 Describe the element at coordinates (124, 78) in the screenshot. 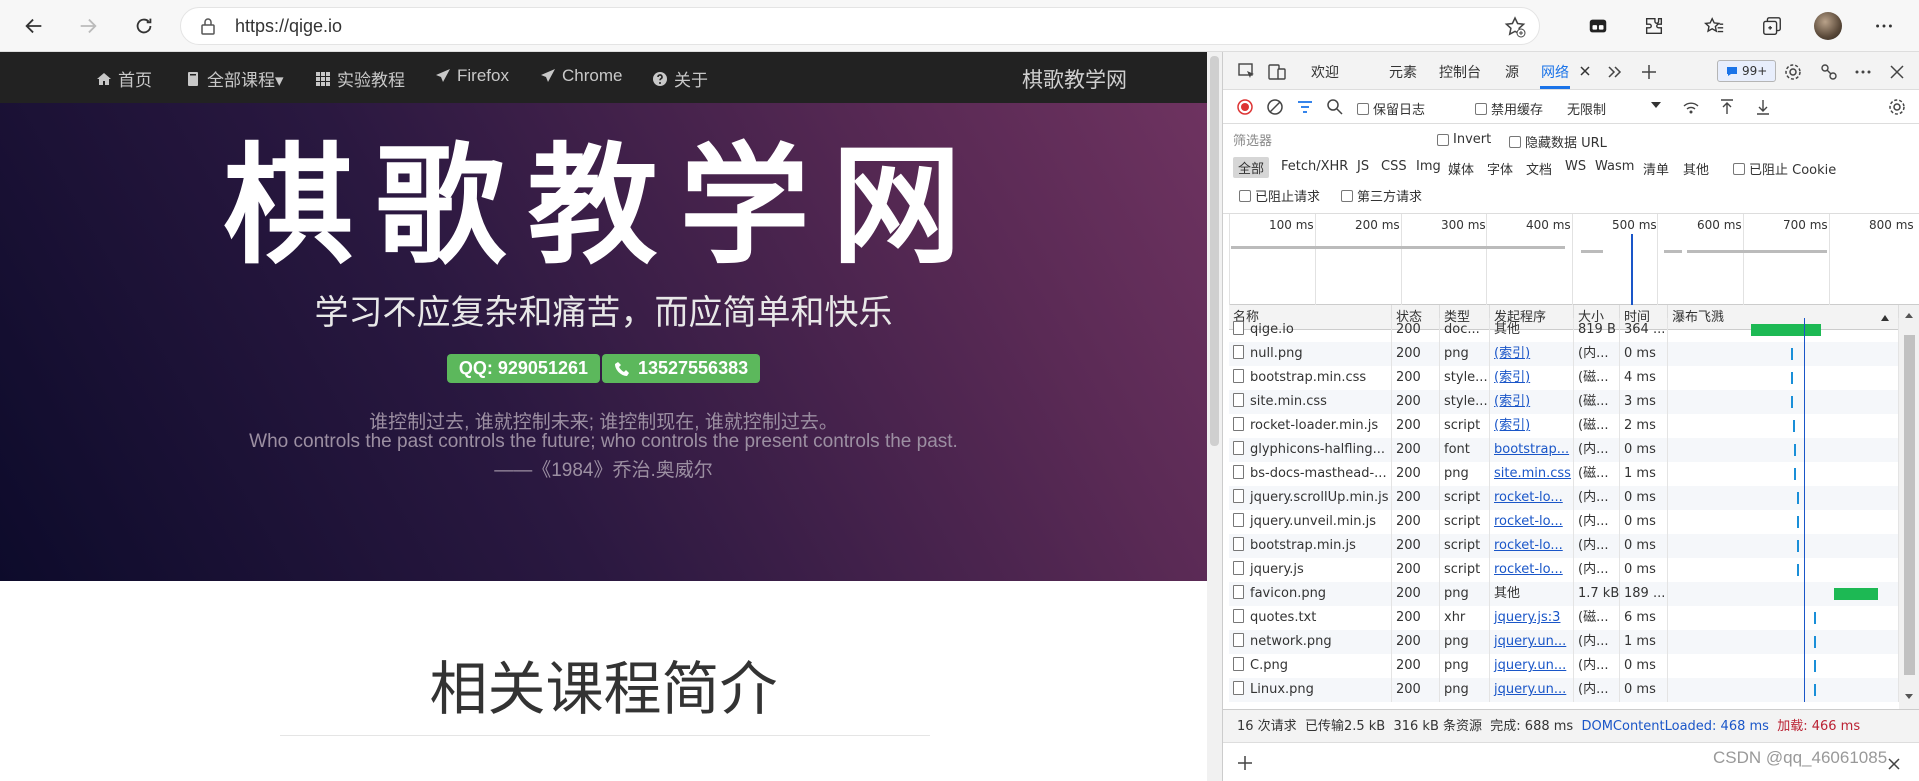

I see `nav-home: 首页` at that location.